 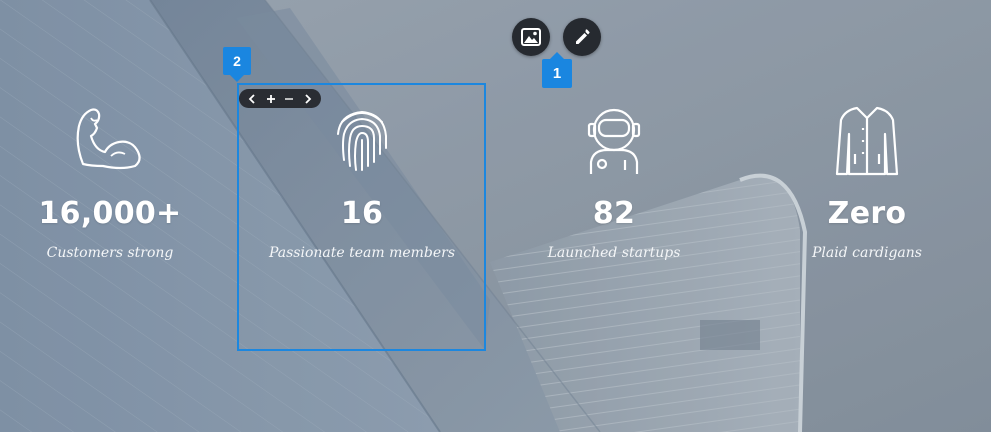 I want to click on fingerprint-icon, so click(x=362, y=141).